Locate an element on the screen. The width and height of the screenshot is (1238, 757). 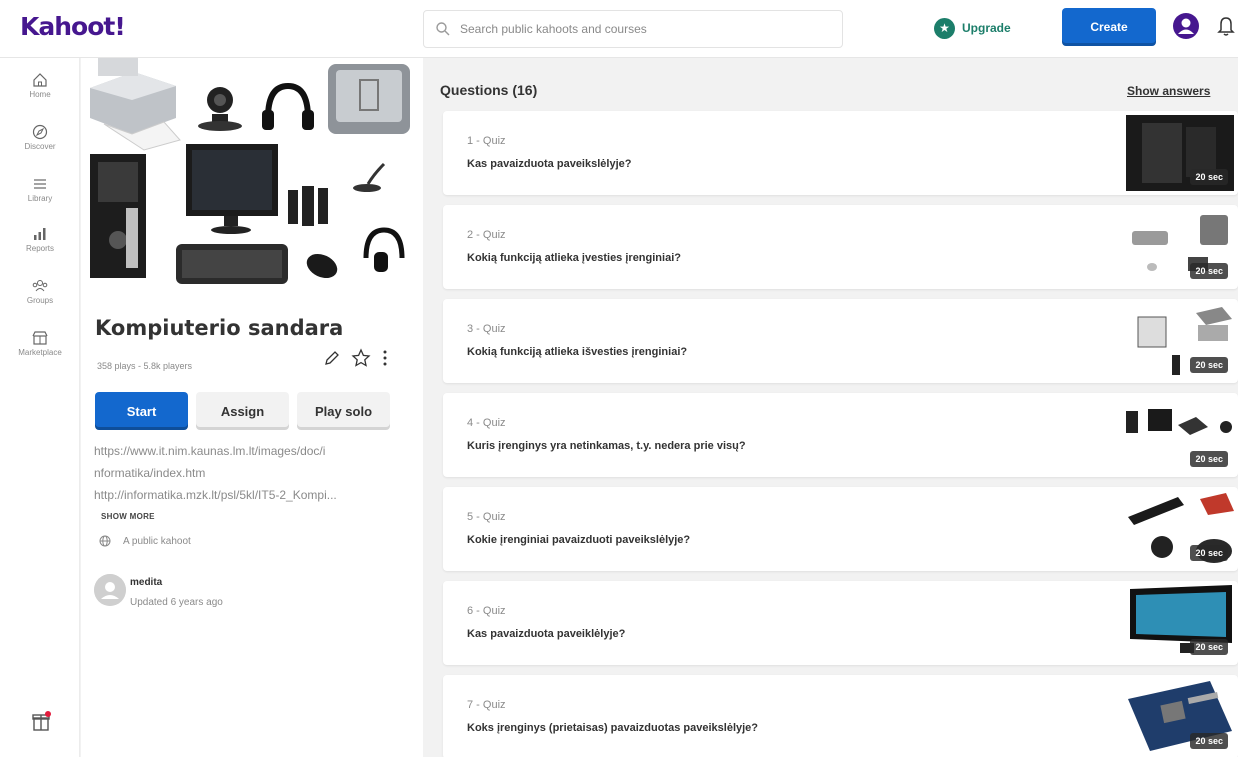
nav-item-library: Library is located at coordinates (40, 189).